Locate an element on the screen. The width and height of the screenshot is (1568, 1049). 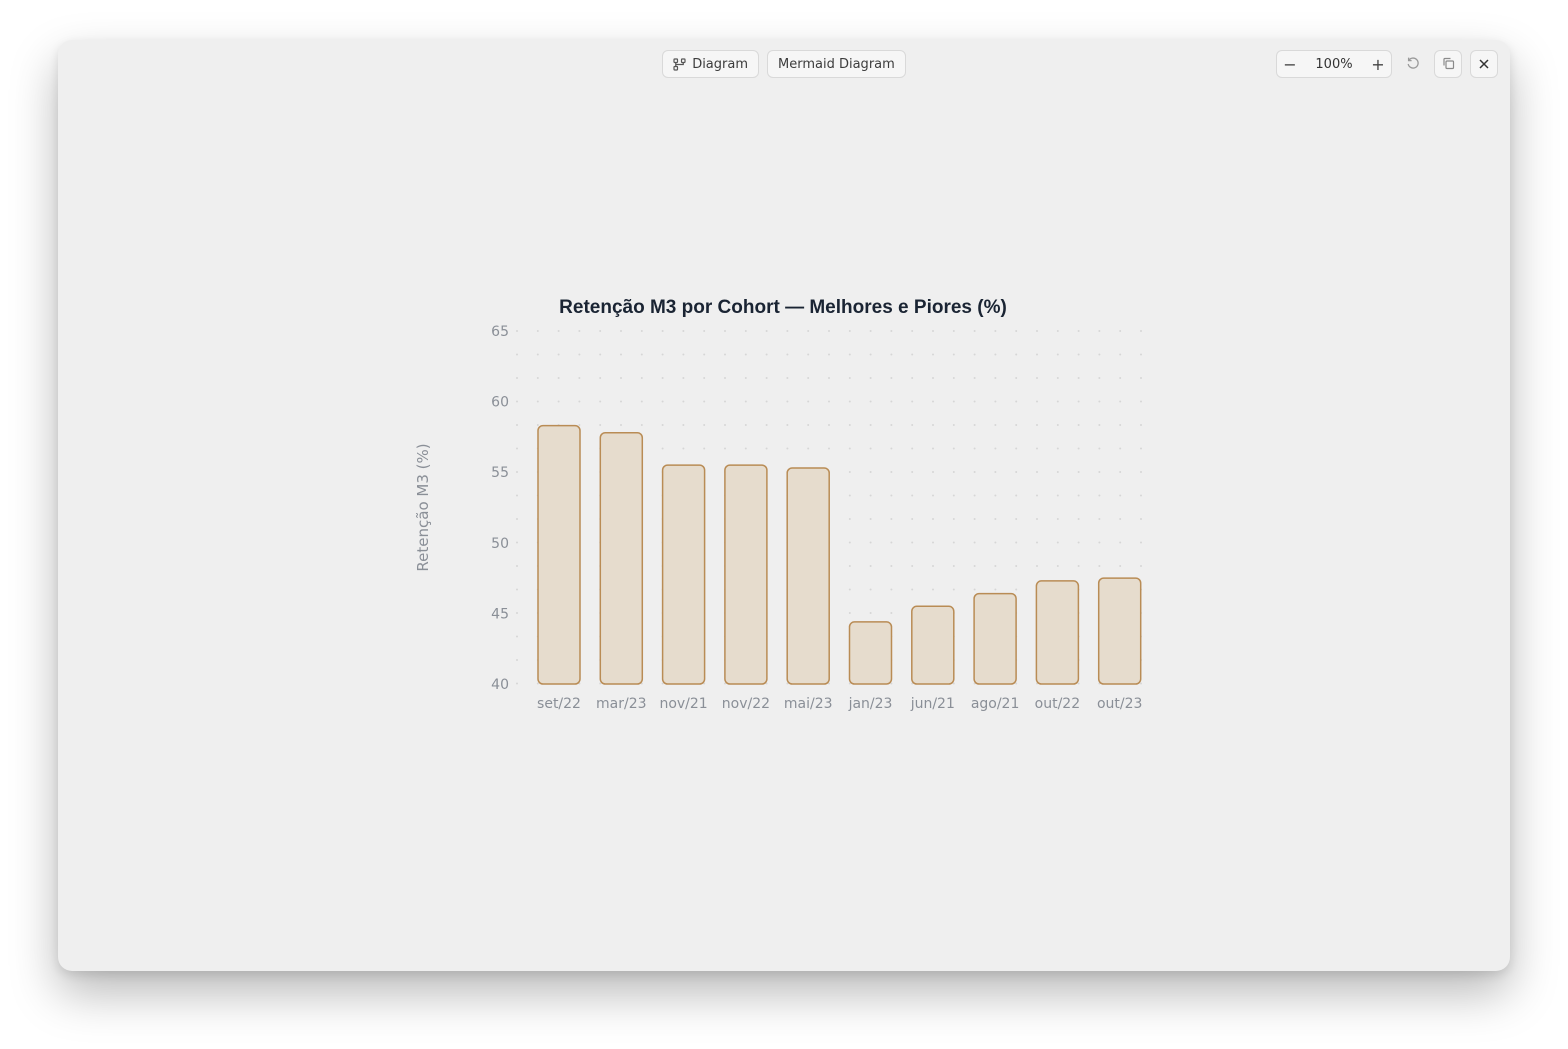
x-tick-label: mai/23 is located at coordinates (808, 704).